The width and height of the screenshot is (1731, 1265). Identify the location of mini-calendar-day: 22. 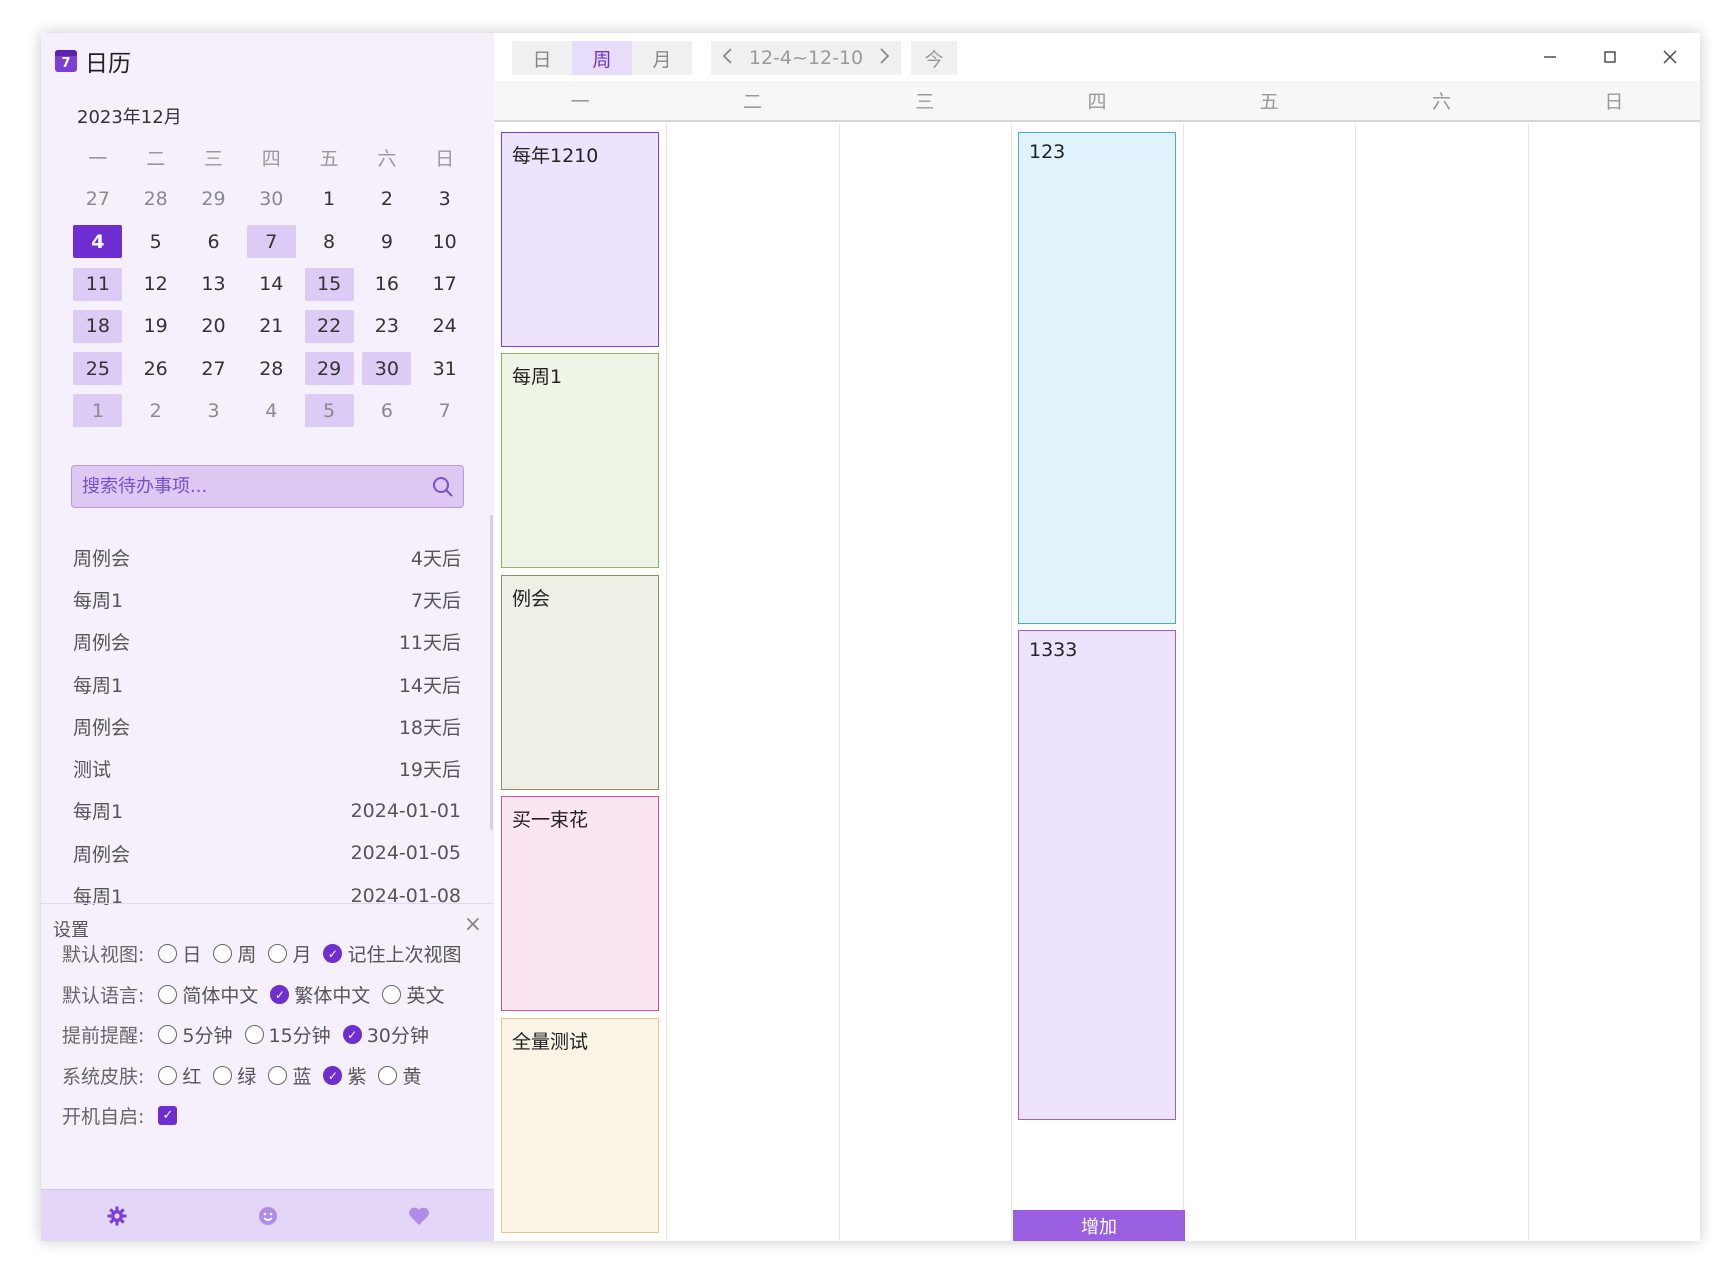
(329, 326).